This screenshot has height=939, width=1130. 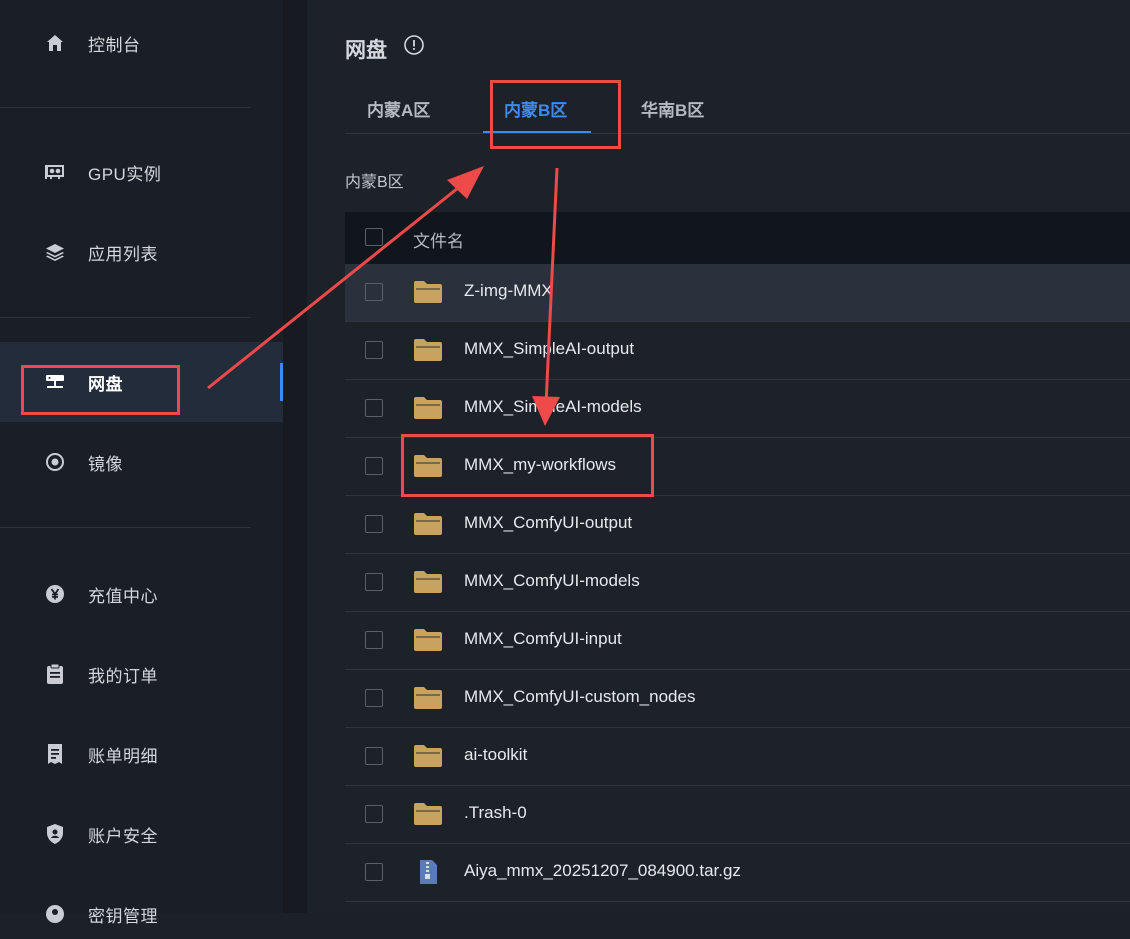 What do you see at coordinates (737, 238) in the screenshot?
I see `table-header: 文件名` at bounding box center [737, 238].